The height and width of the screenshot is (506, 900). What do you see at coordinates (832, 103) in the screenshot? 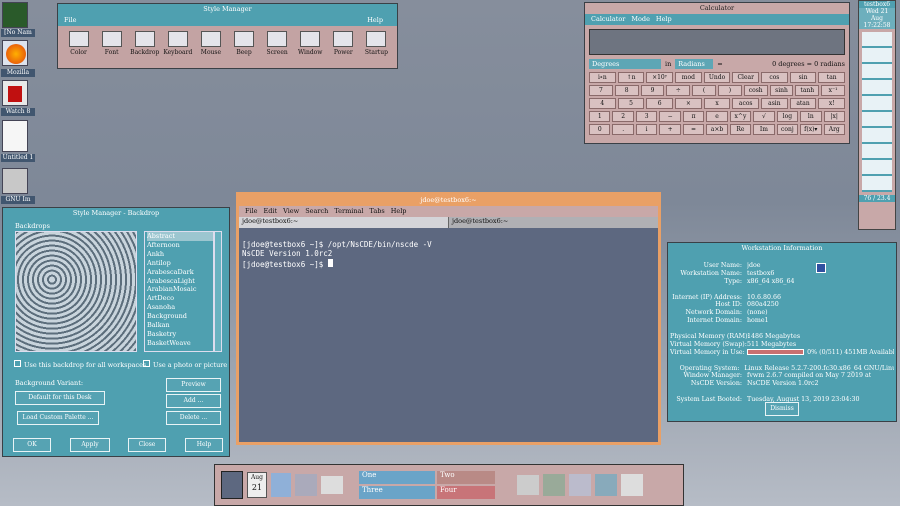
I see `calc-key: x!` at bounding box center [832, 103].